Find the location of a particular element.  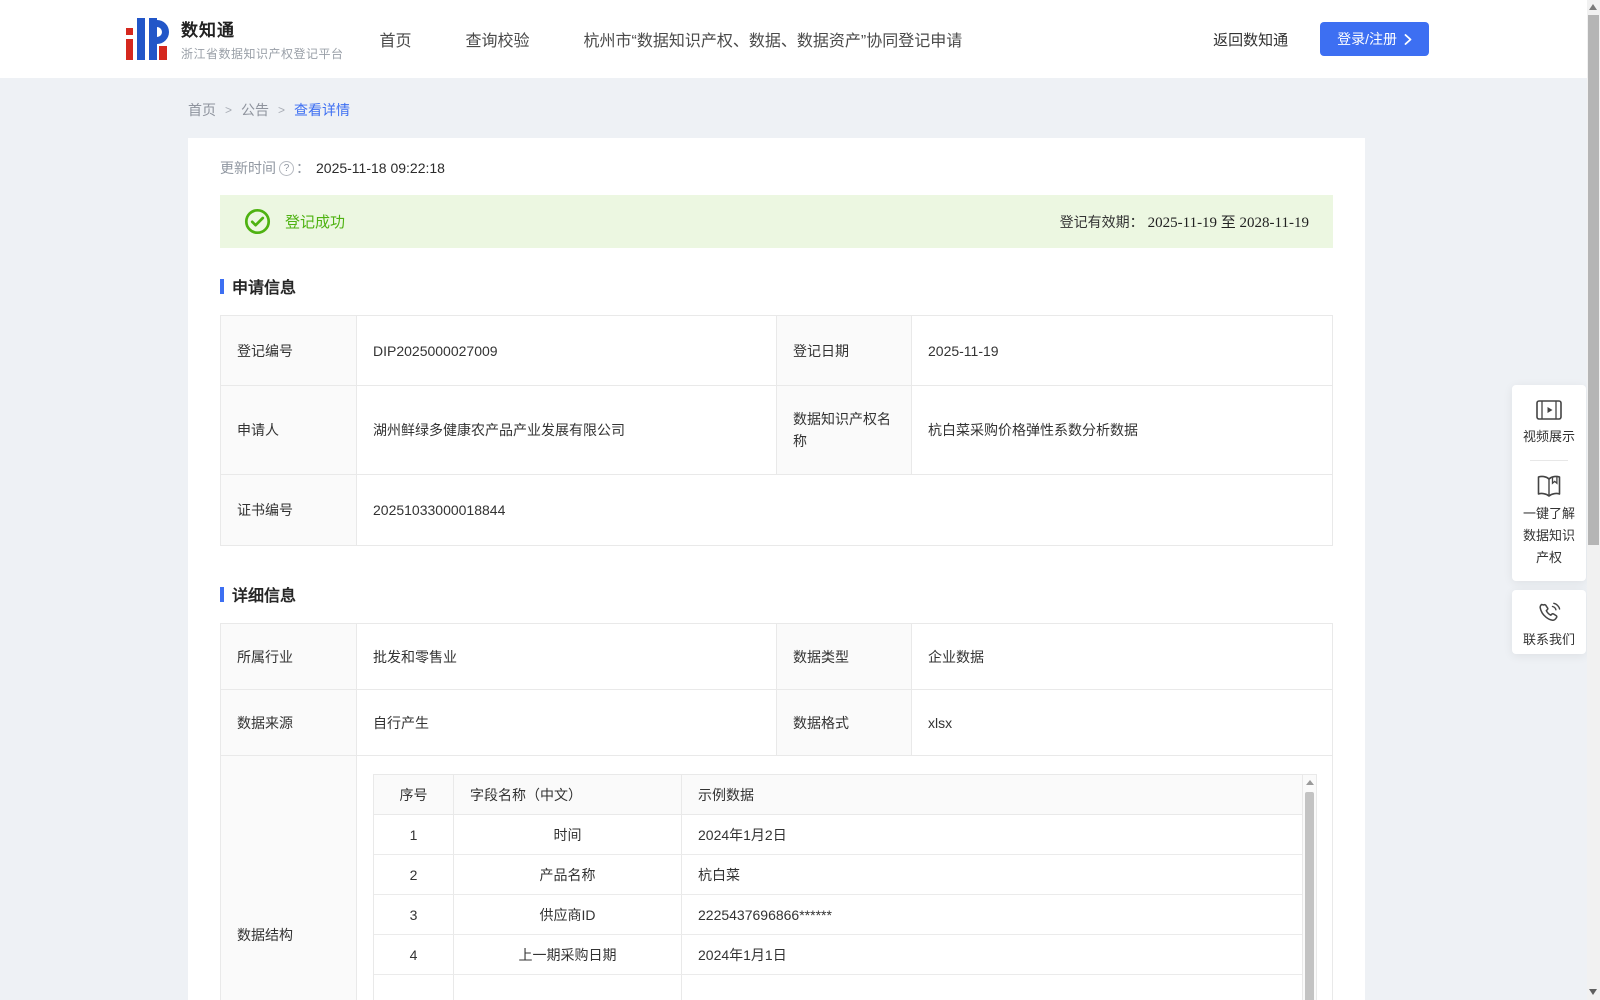

structure-cell: 1 is located at coordinates (414, 834).